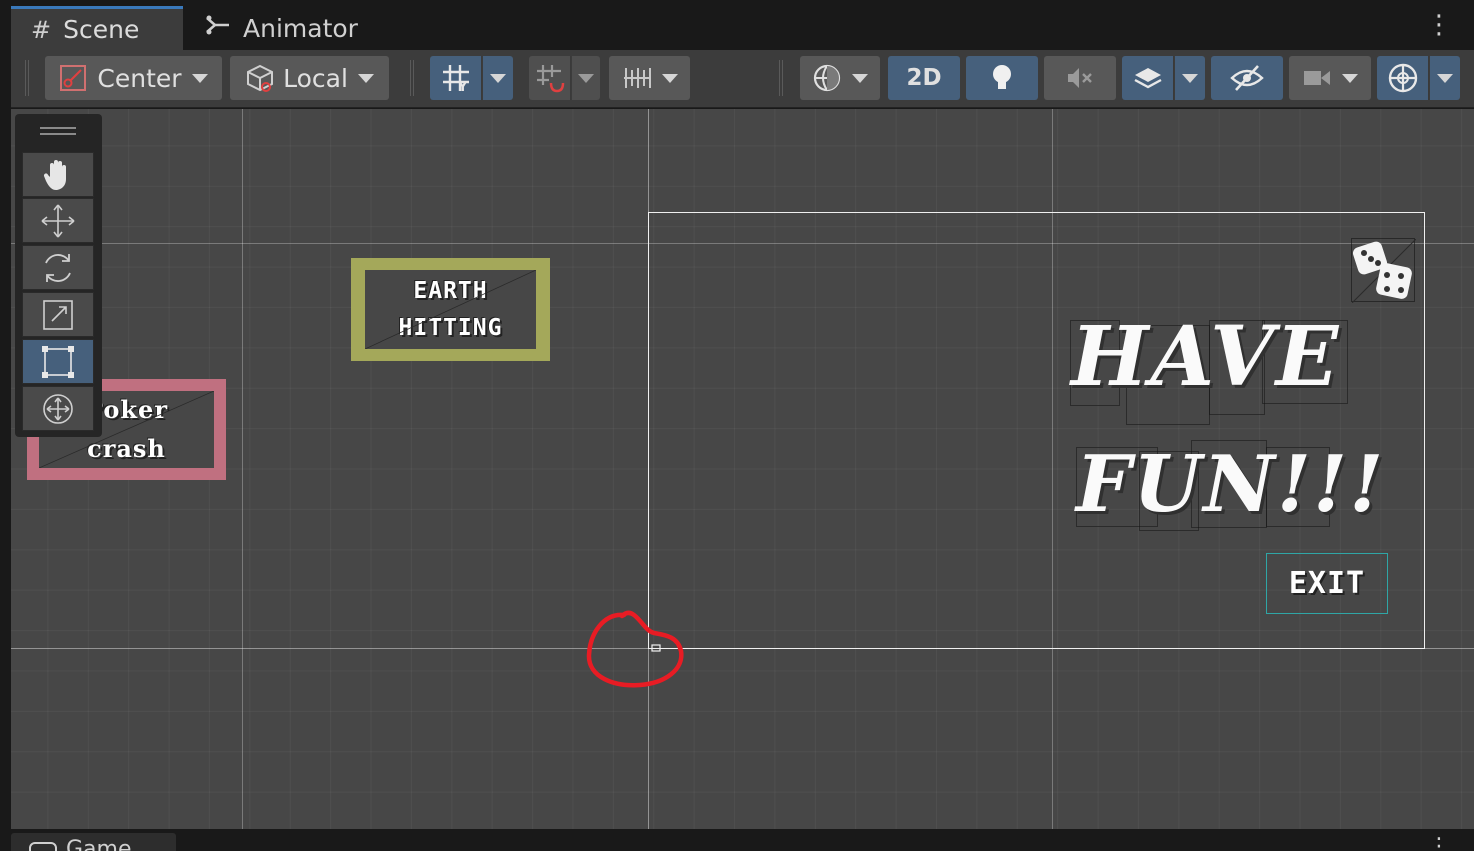 The width and height of the screenshot is (1474, 851). I want to click on transform-tool-button, so click(58, 408).